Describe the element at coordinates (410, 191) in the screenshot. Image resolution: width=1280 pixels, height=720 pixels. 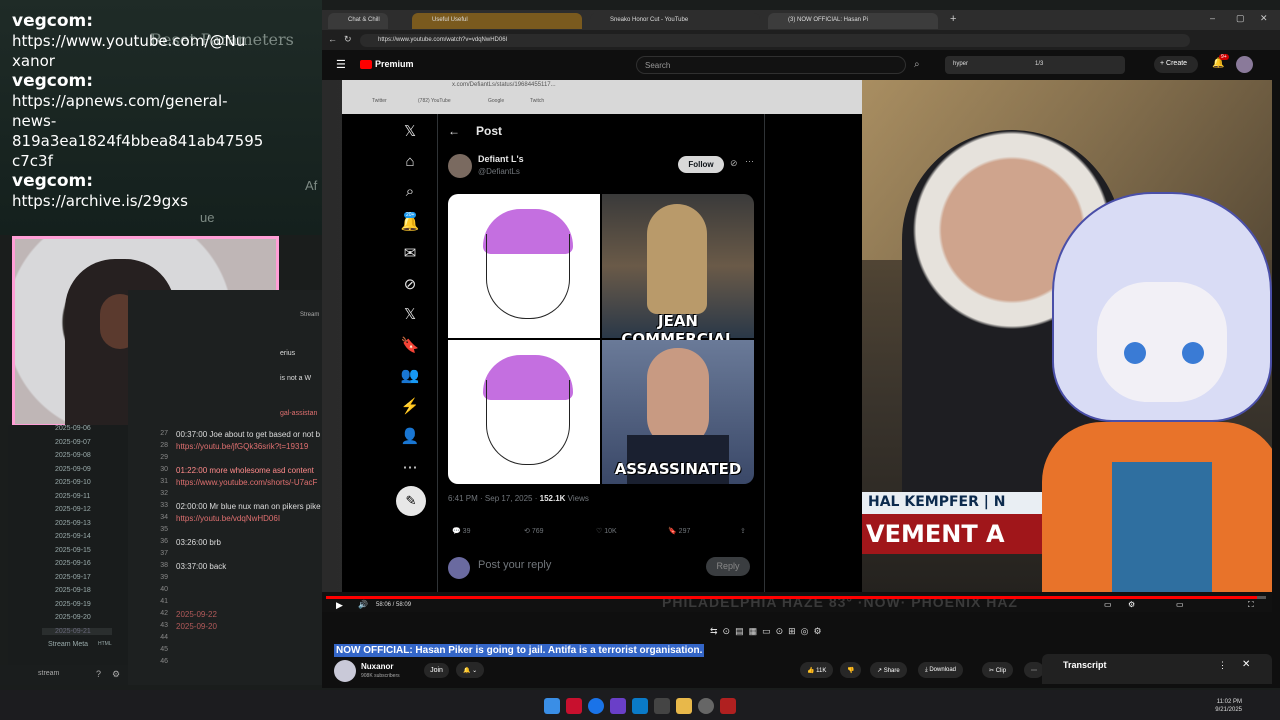
I see `explore-icon: ⌕` at that location.